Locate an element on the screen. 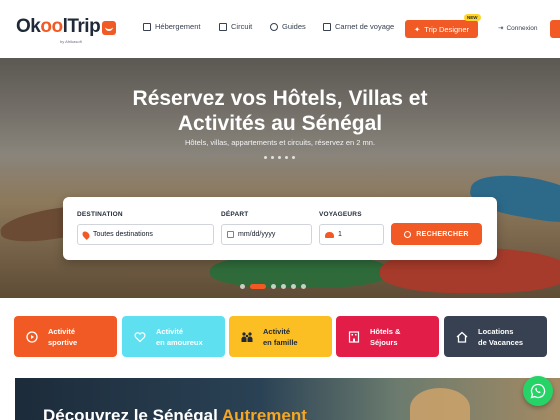  nav-hebergement: Hébergement is located at coordinates (171, 26).